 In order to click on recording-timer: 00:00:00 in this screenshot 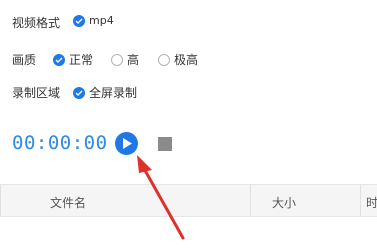, I will do `click(60, 143)`.